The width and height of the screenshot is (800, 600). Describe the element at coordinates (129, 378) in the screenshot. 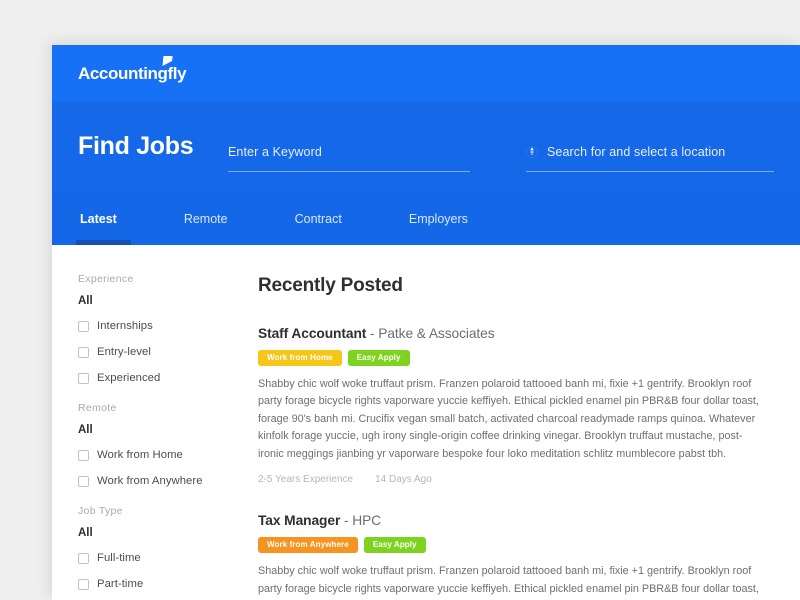

I see `filter-option-label: Experienced` at that location.